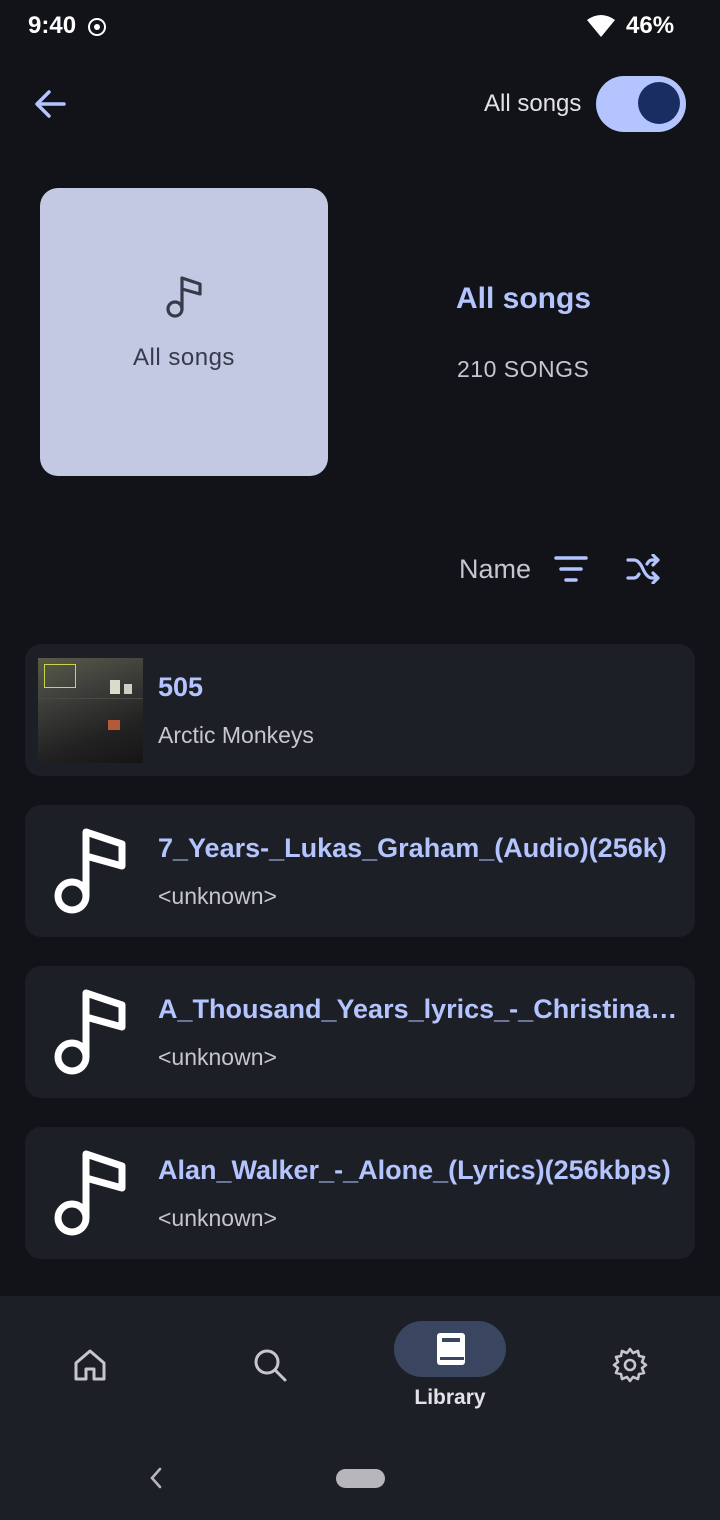 This screenshot has height=1520, width=720. What do you see at coordinates (495, 569) in the screenshot?
I see `sort-label: Name` at bounding box center [495, 569].